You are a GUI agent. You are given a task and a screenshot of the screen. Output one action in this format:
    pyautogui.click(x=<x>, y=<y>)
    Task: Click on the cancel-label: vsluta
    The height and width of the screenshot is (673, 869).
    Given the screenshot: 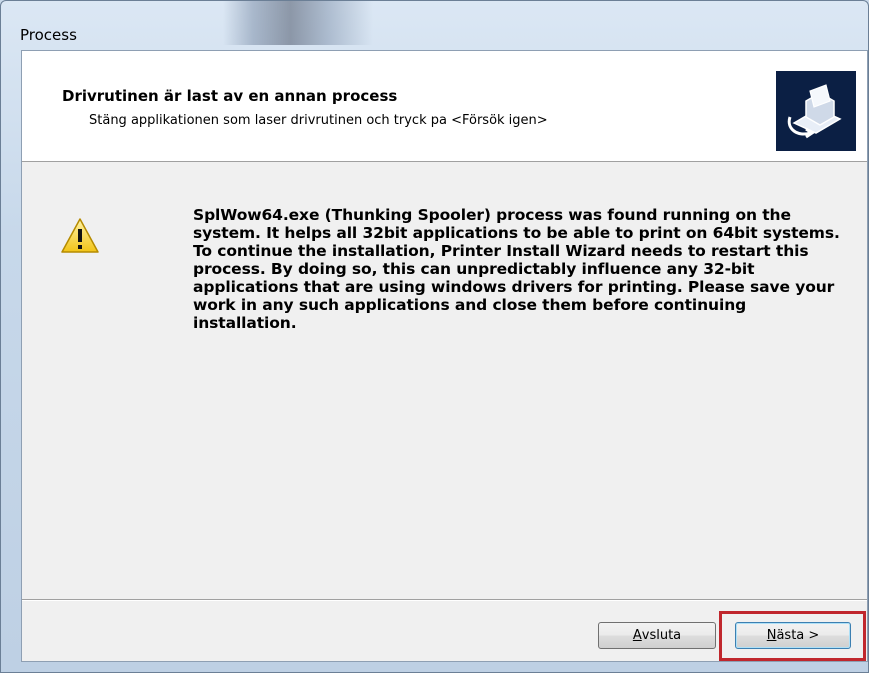 What is the action you would take?
    pyautogui.click(x=661, y=635)
    